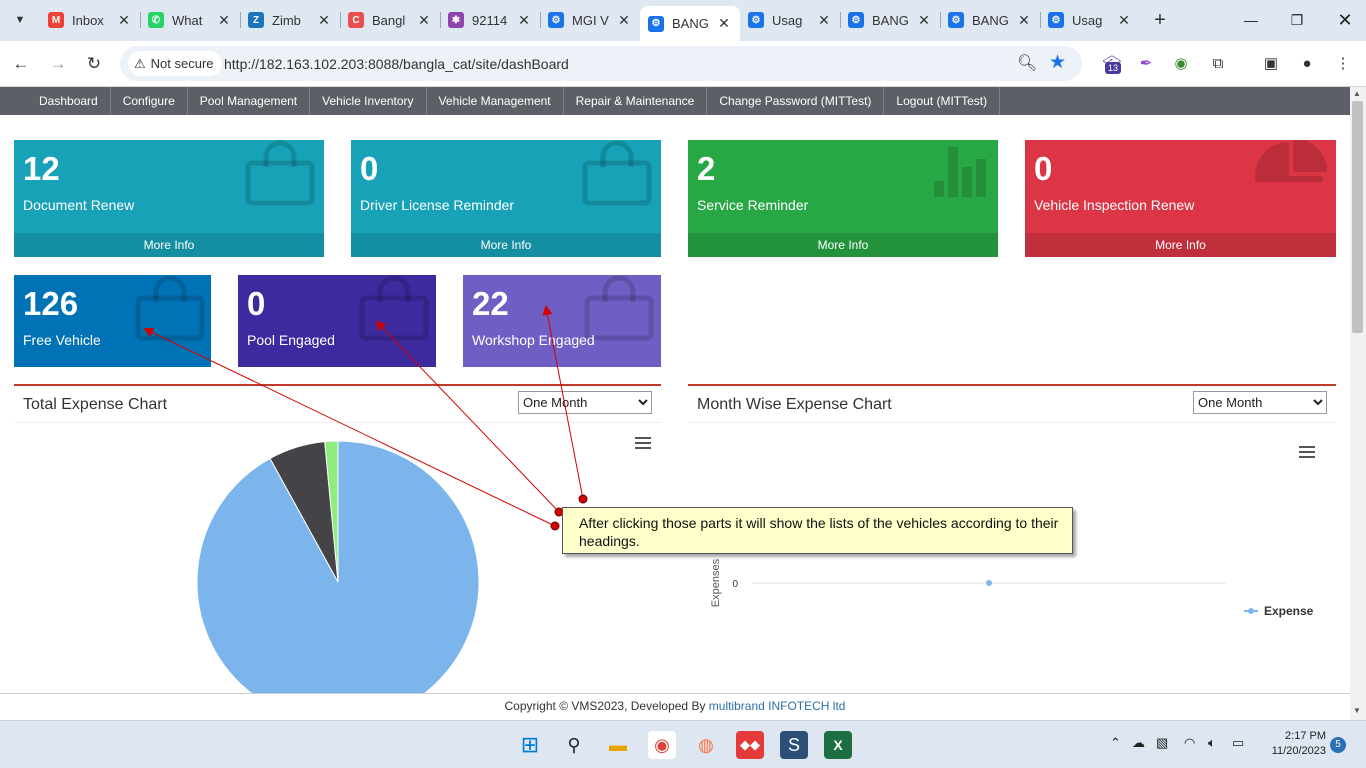 Image resolution: width=1366 pixels, height=768 pixels. What do you see at coordinates (706, 745) in the screenshot?
I see `firefox-icon: ◍` at bounding box center [706, 745].